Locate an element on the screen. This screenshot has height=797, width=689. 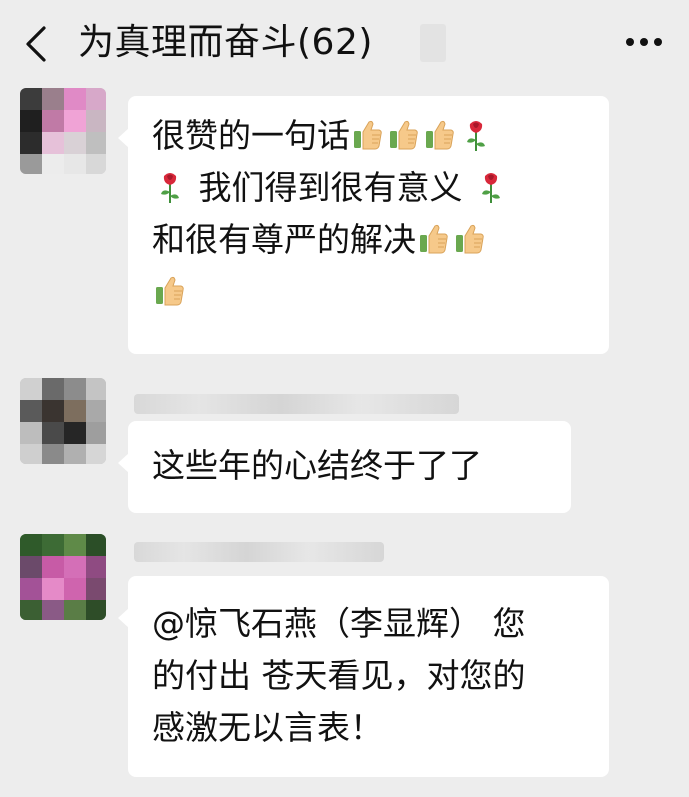
chat-header: 为真理而奋斗(62) is located at coordinates (344, 44).